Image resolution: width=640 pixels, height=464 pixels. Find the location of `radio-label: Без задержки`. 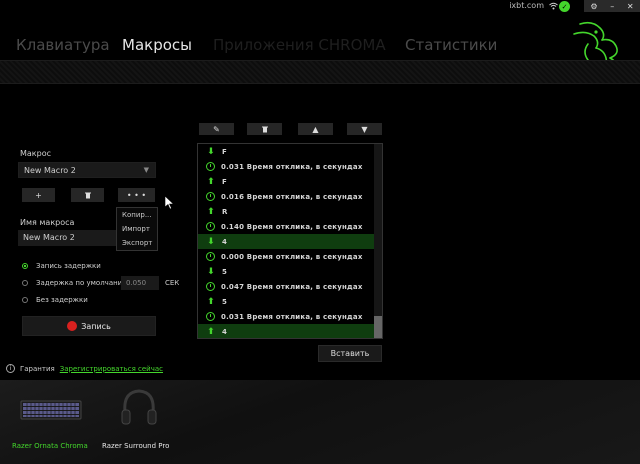

radio-label: Без задержки is located at coordinates (62, 300).